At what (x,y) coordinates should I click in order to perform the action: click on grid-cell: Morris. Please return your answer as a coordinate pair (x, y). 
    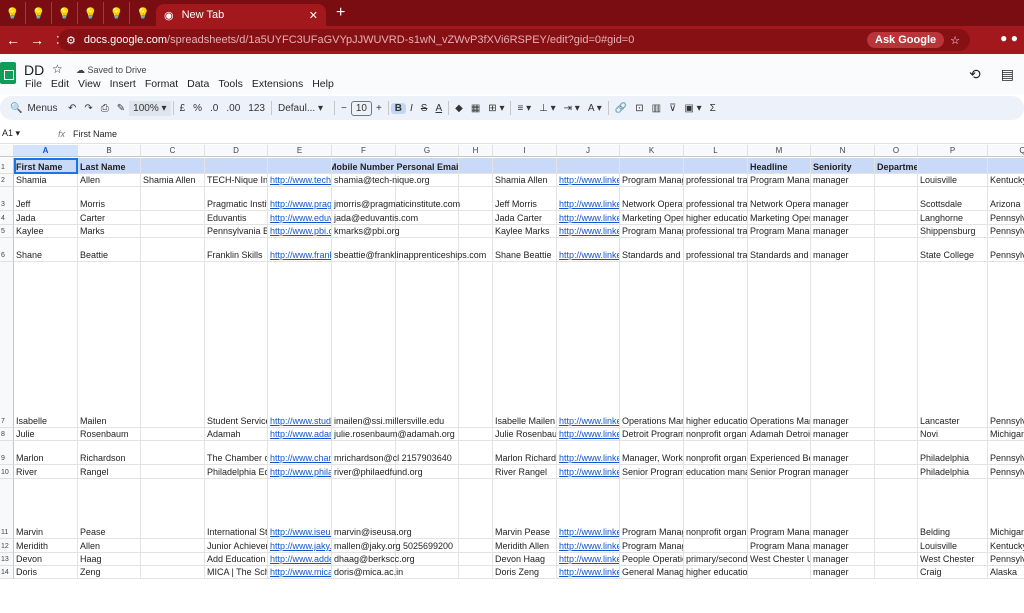
    Looking at the image, I should click on (109, 199).